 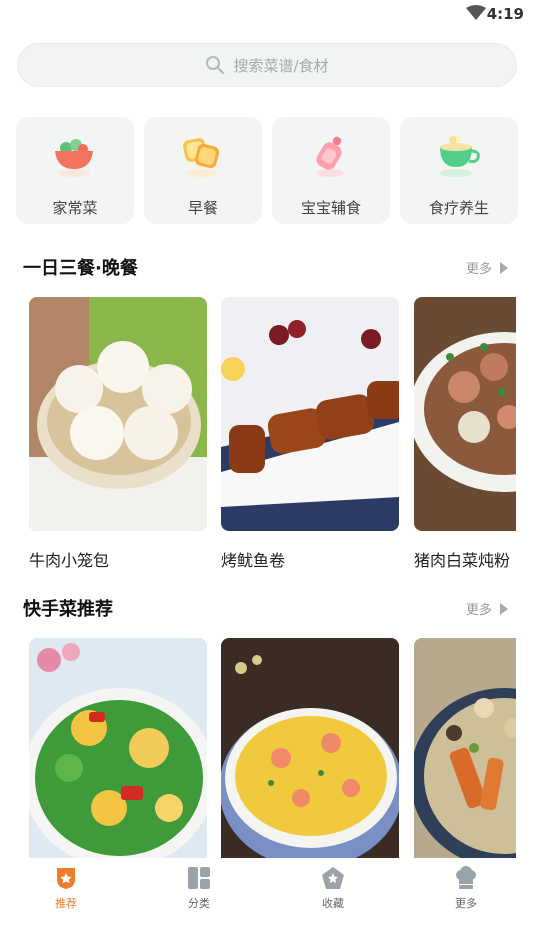 What do you see at coordinates (281, 65) in the screenshot?
I see `search-placeholder: 搜索菜谱/食材` at bounding box center [281, 65].